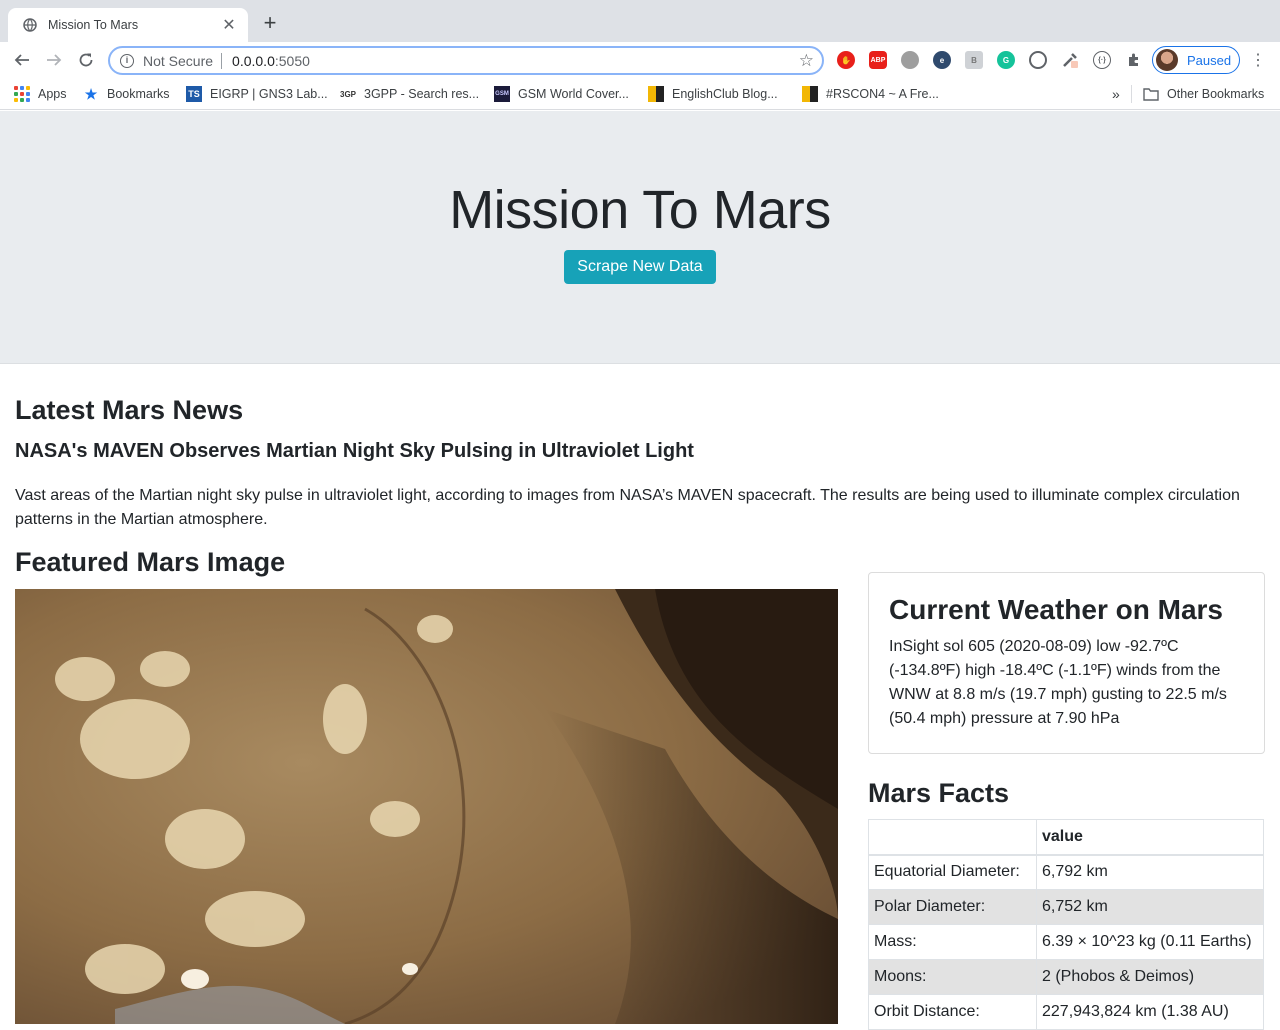  I want to click on security-label: Not Secure, so click(178, 60).